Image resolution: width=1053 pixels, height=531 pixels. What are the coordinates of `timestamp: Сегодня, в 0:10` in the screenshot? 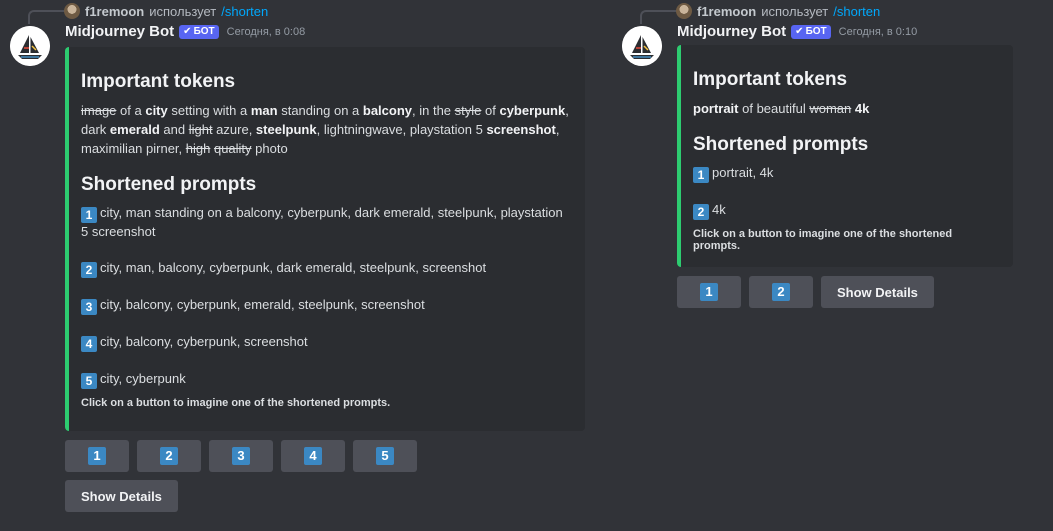 It's located at (878, 32).